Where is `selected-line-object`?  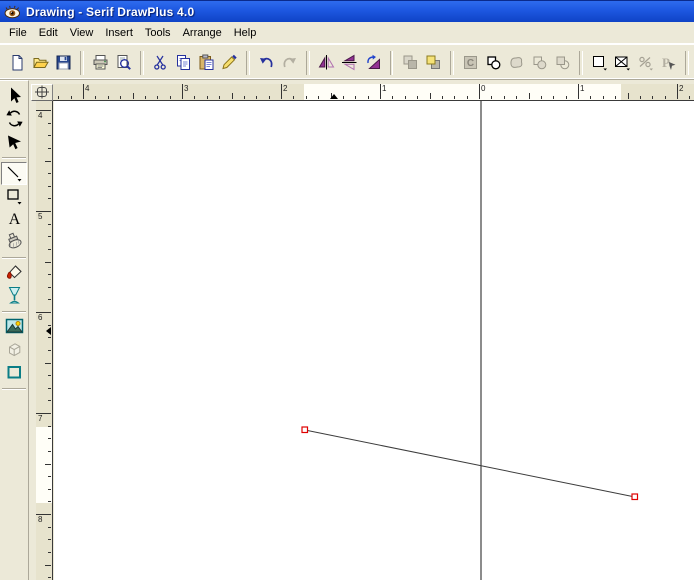 selected-line-object is located at coordinates (470, 463).